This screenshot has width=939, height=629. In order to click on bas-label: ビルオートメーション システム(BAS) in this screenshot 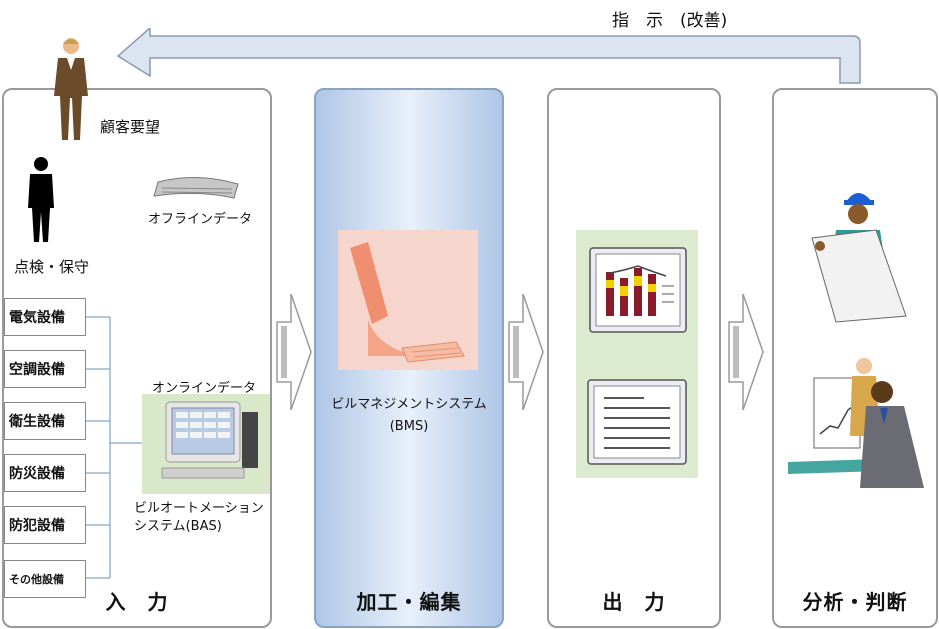, I will do `click(199, 517)`.